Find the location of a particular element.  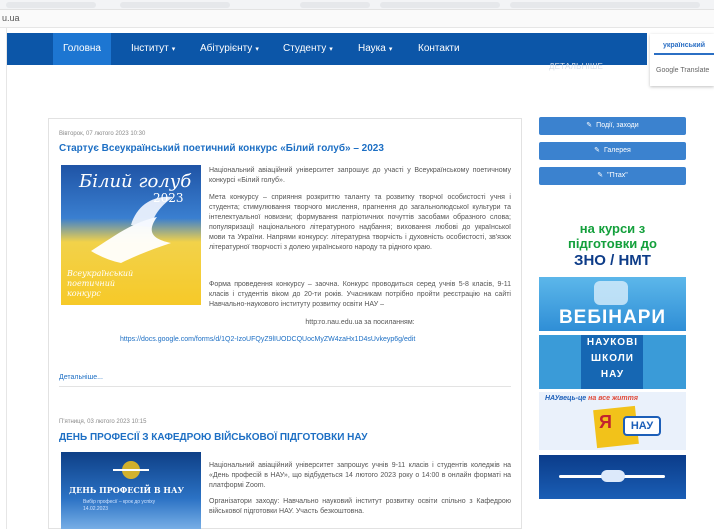

translate-widget: український Google Translate is located at coordinates (682, 60).